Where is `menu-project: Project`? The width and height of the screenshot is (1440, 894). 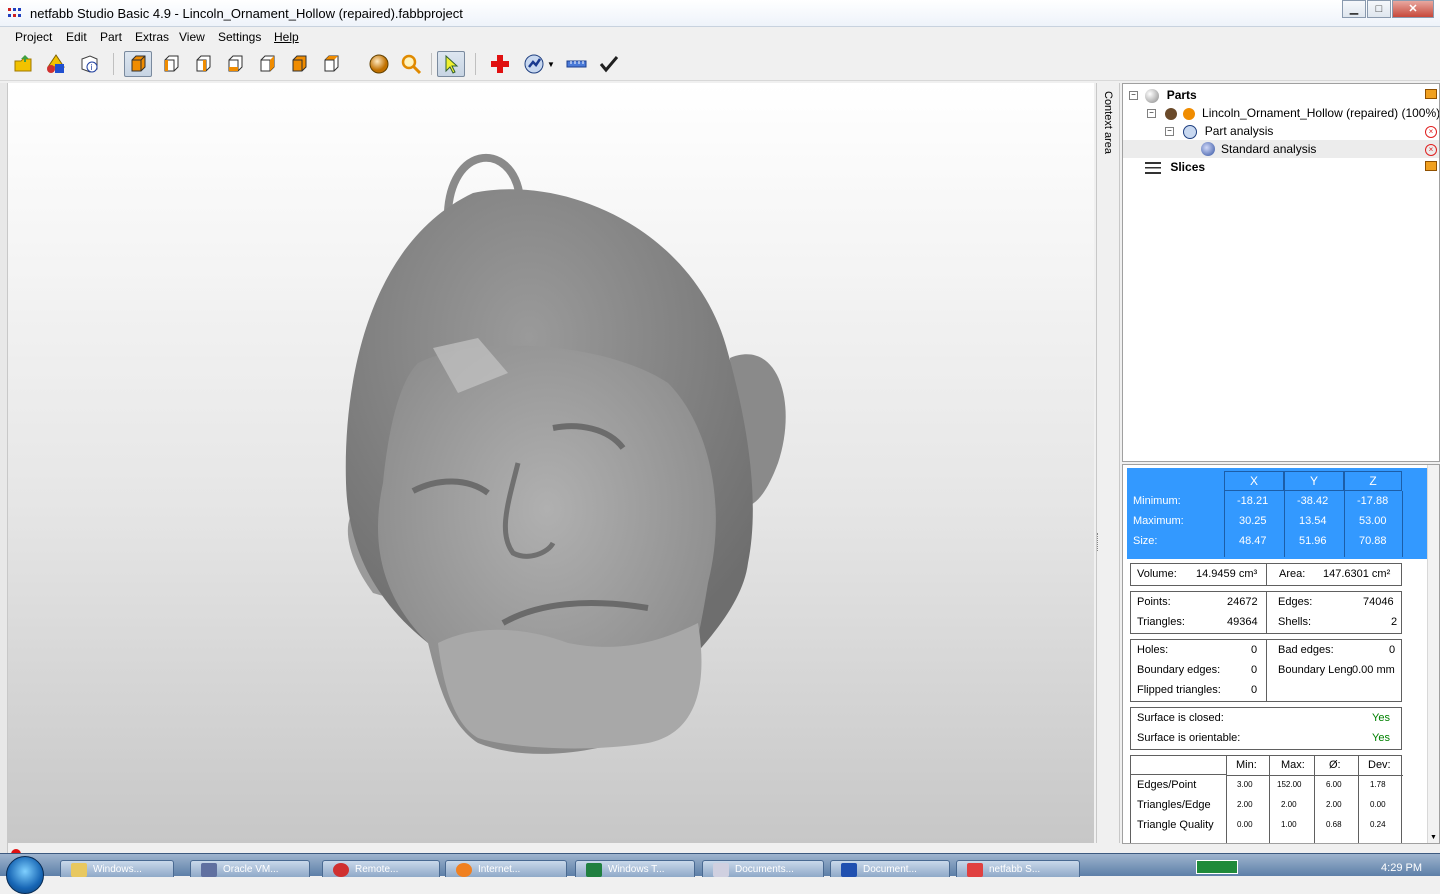 menu-project: Project is located at coordinates (33, 37).